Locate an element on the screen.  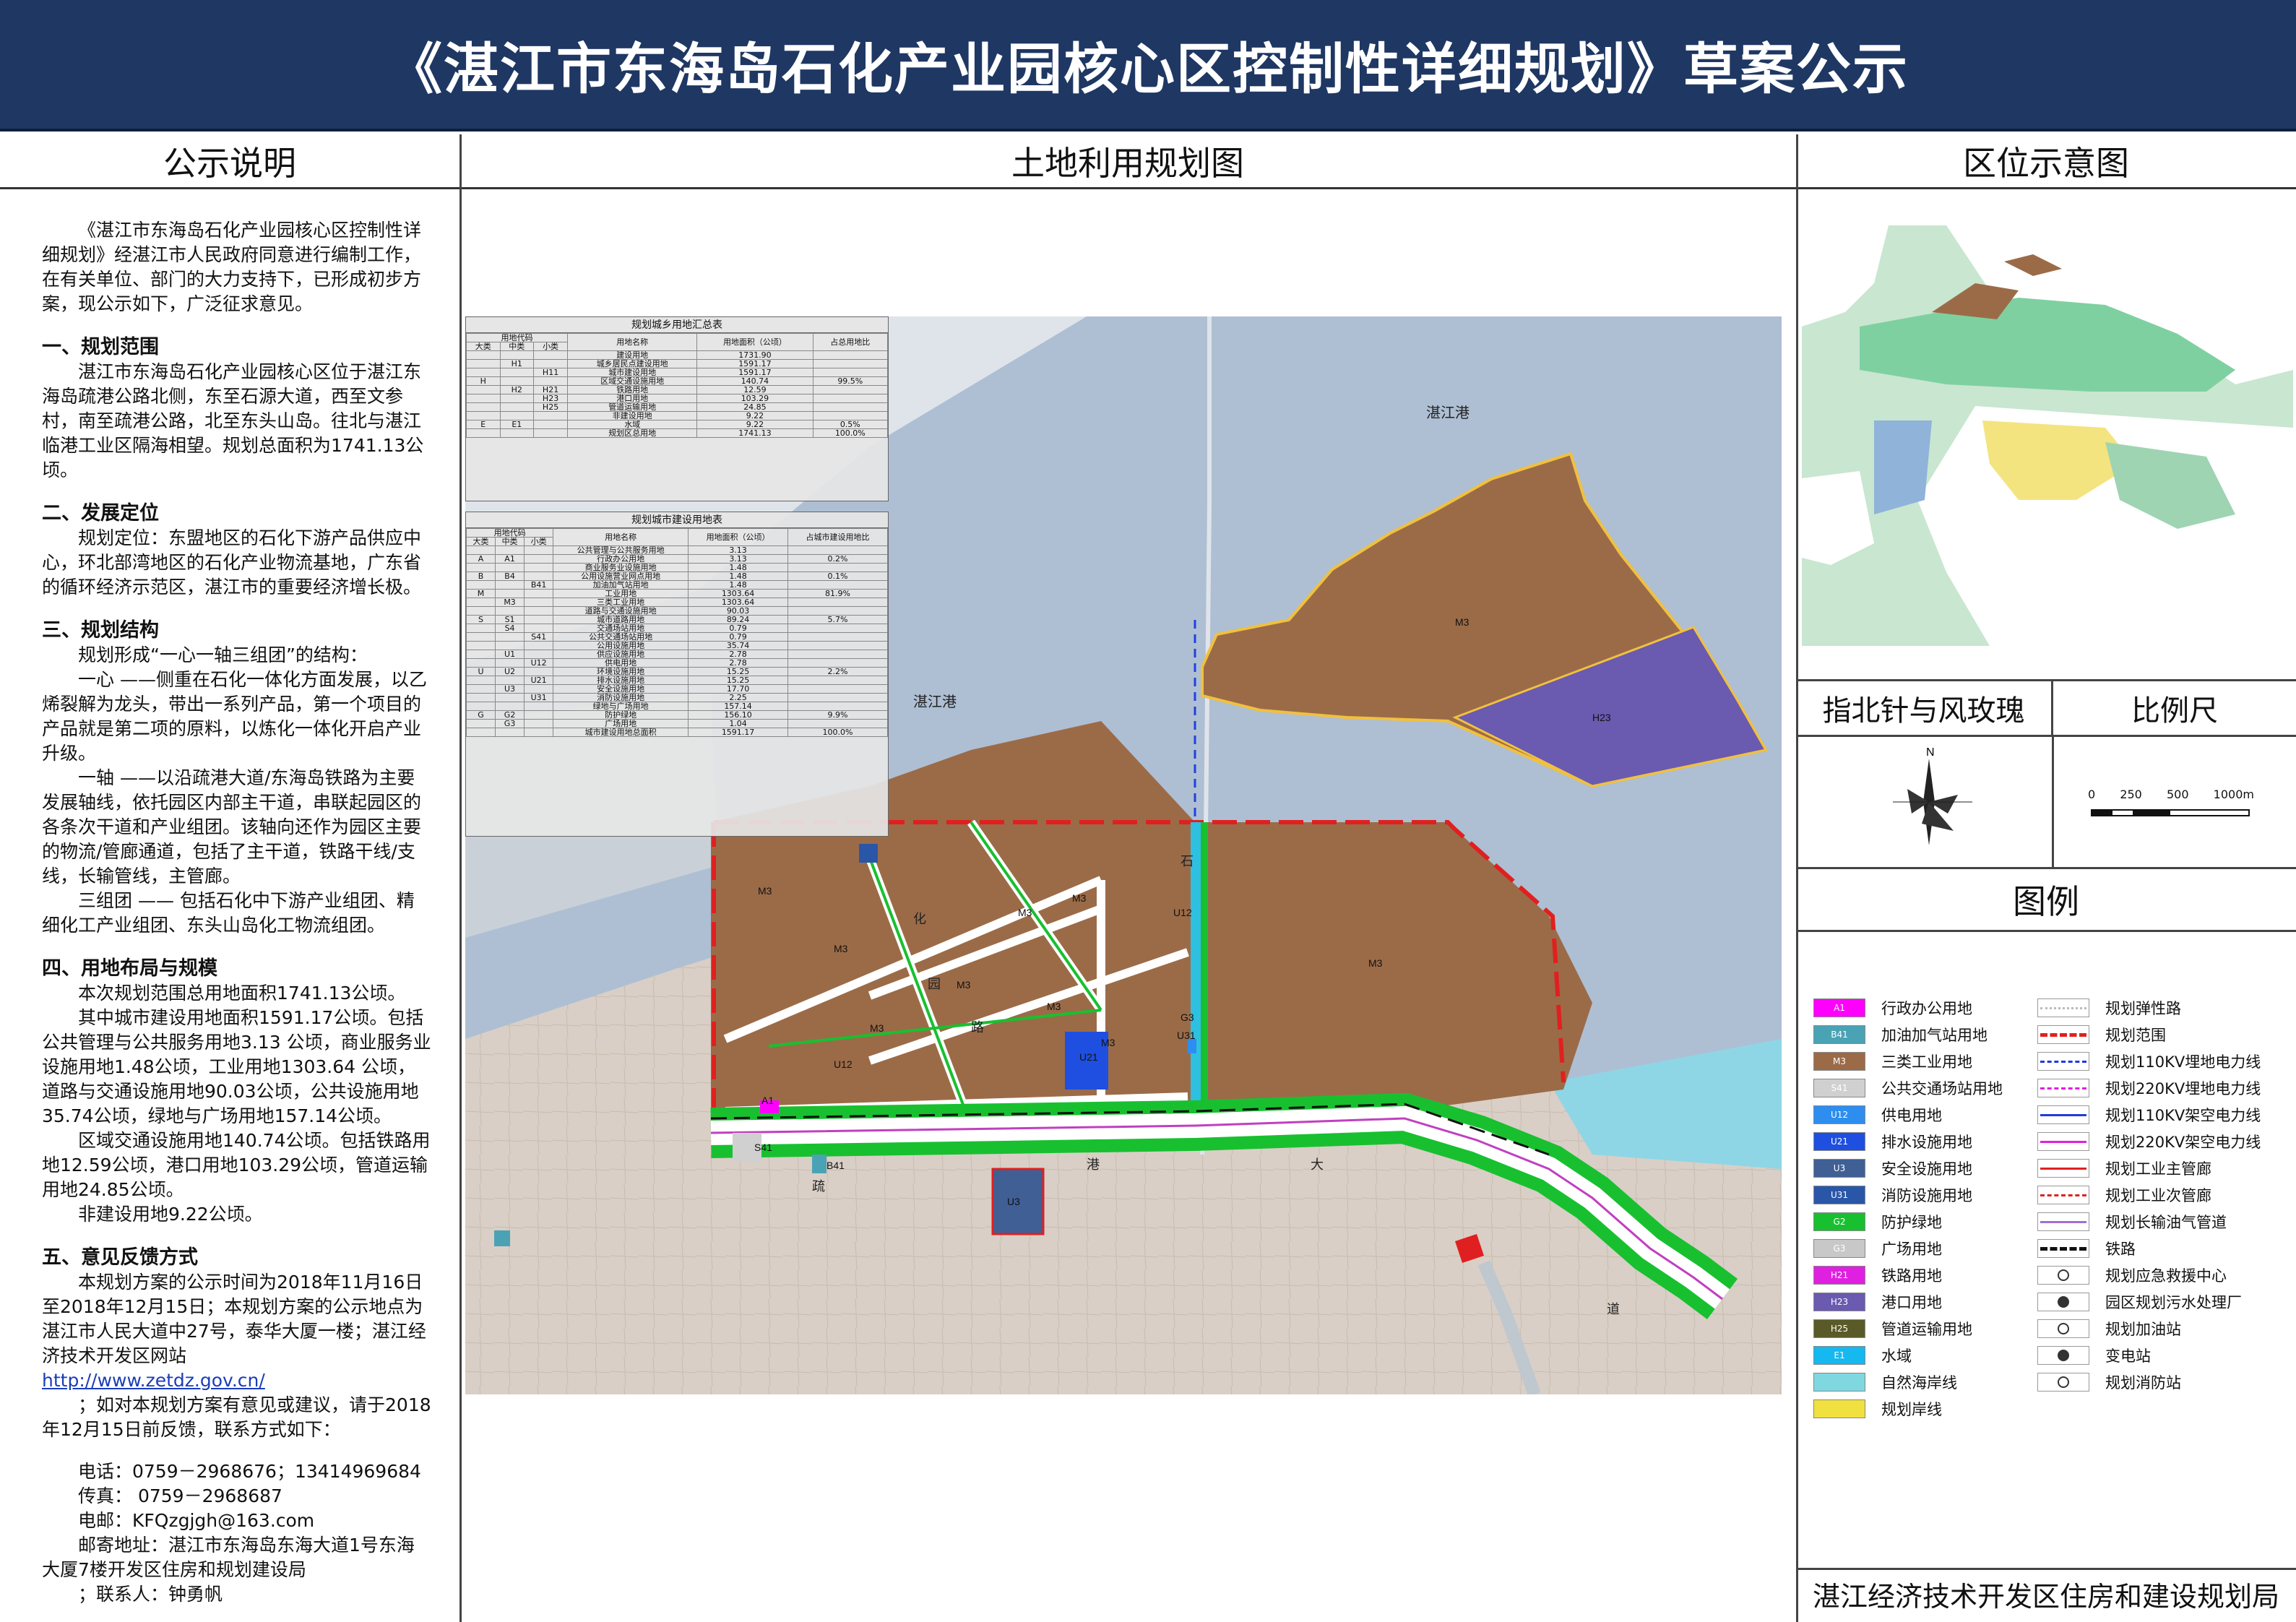
table-row: H 区域交通设施用地 140.74 99.5% is located at coordinates (677, 381).